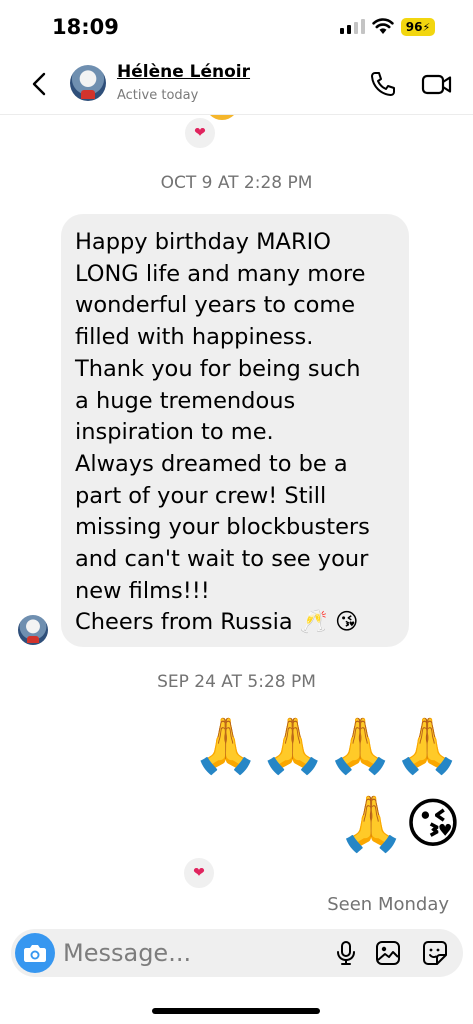 Image resolution: width=473 pixels, height=1024 pixels. I want to click on message-line: new films!!!, so click(142, 590).